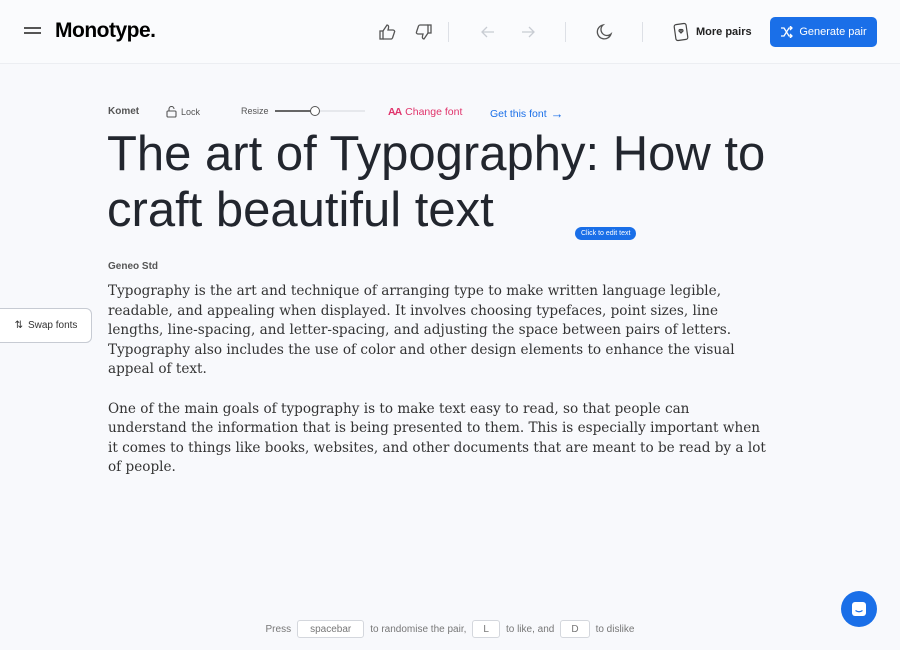 The height and width of the screenshot is (650, 900). I want to click on font-icon: AA, so click(395, 112).